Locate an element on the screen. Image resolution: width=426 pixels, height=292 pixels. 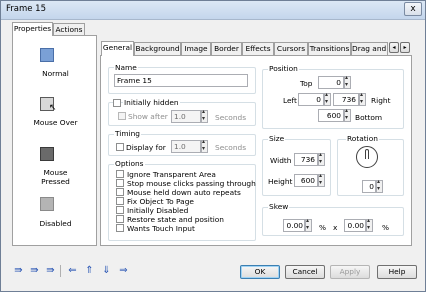
options-group-label: Options is located at coordinates (129, 163).